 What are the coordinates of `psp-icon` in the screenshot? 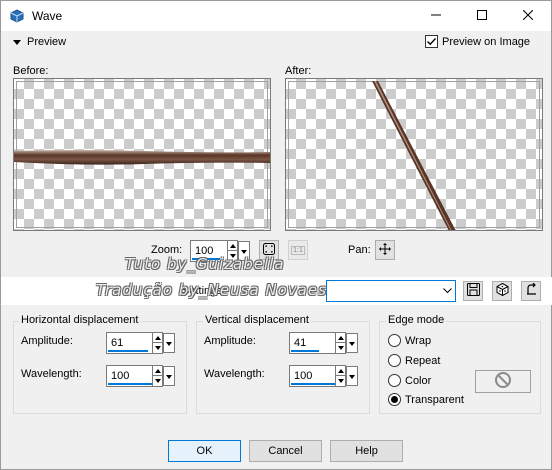 It's located at (17, 16).